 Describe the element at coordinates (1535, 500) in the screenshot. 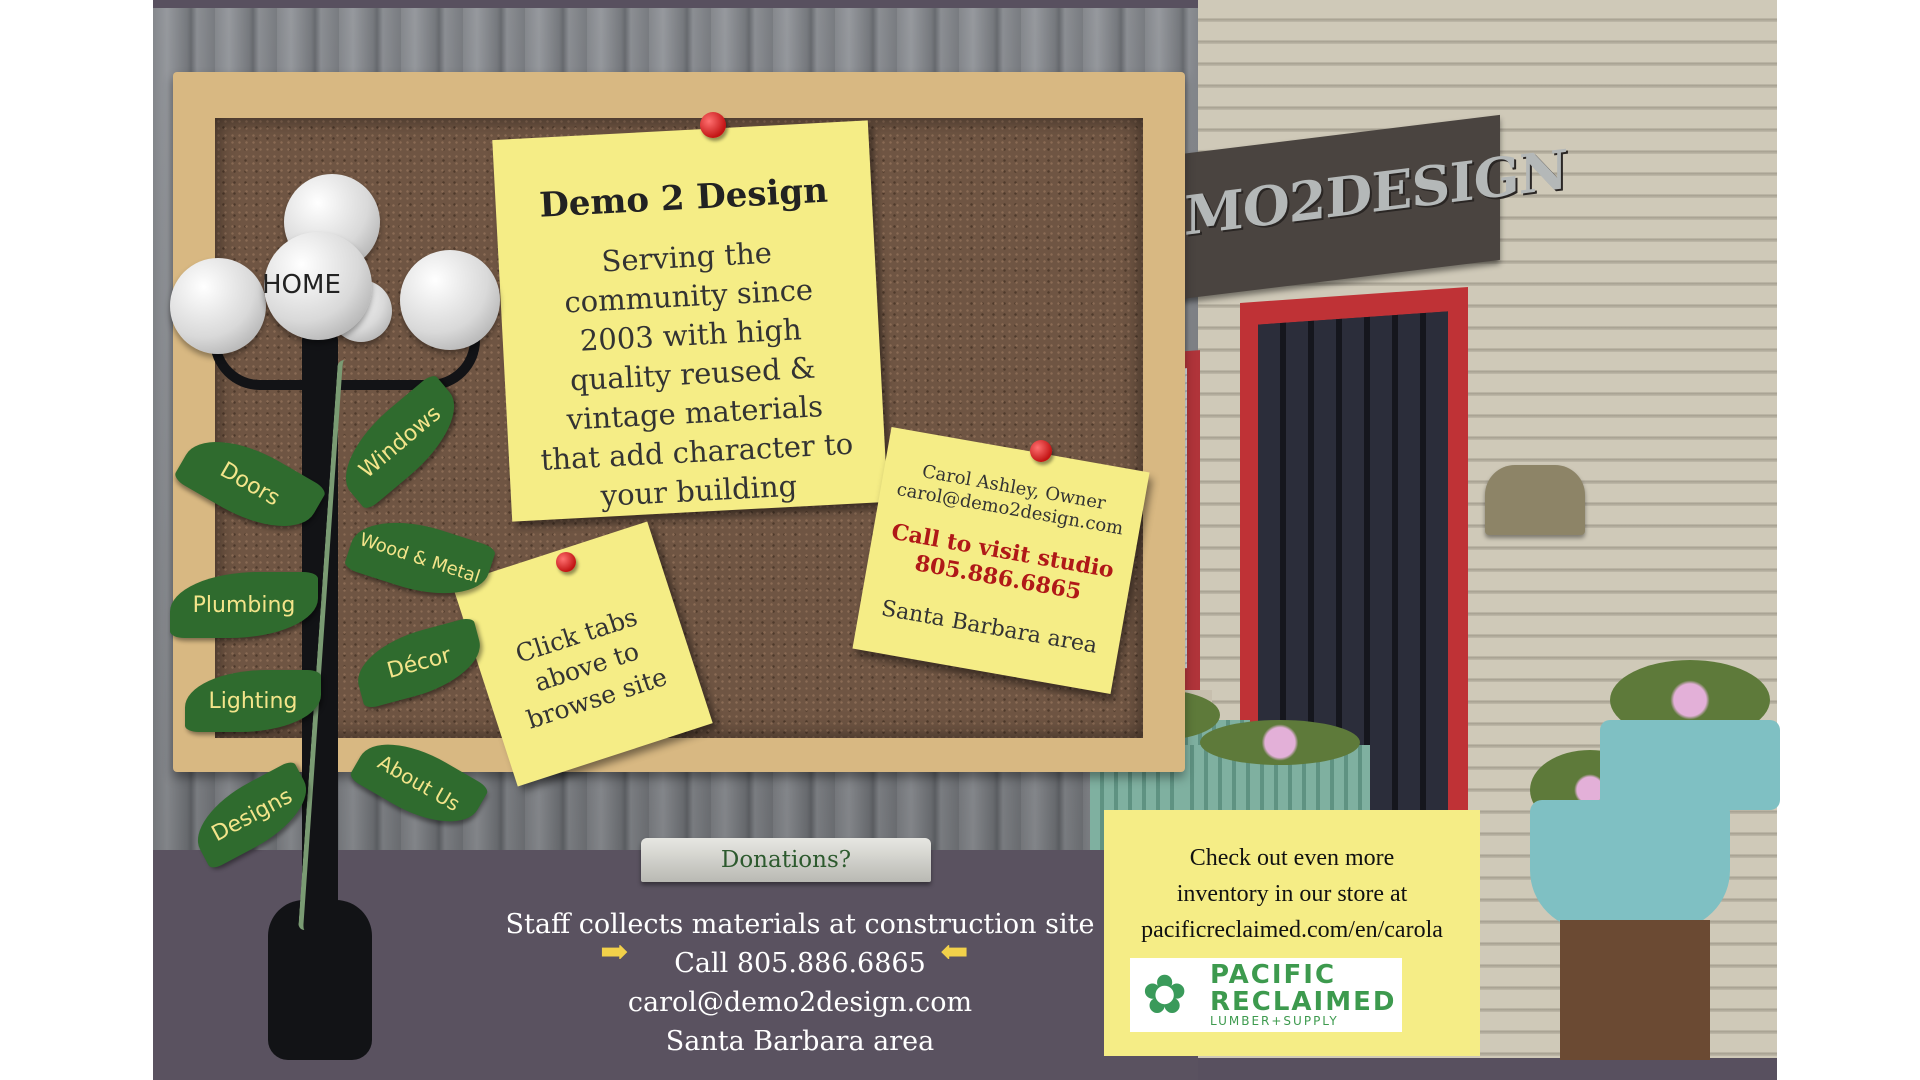

I see `mailbox-icon` at that location.